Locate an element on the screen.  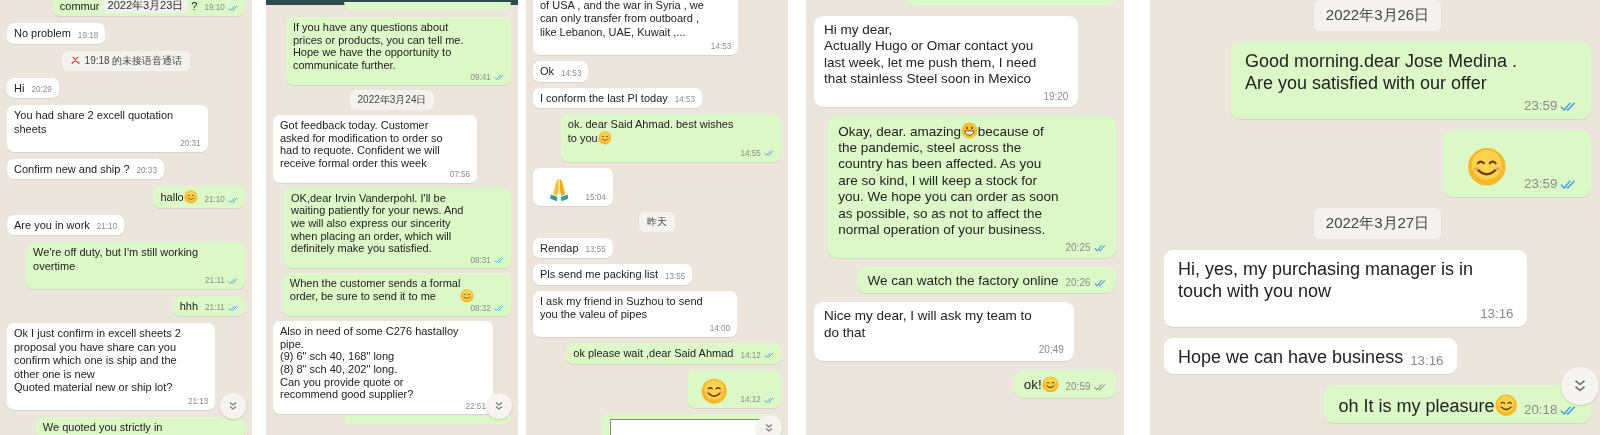
message-time: 19:10 is located at coordinates (214, 8).